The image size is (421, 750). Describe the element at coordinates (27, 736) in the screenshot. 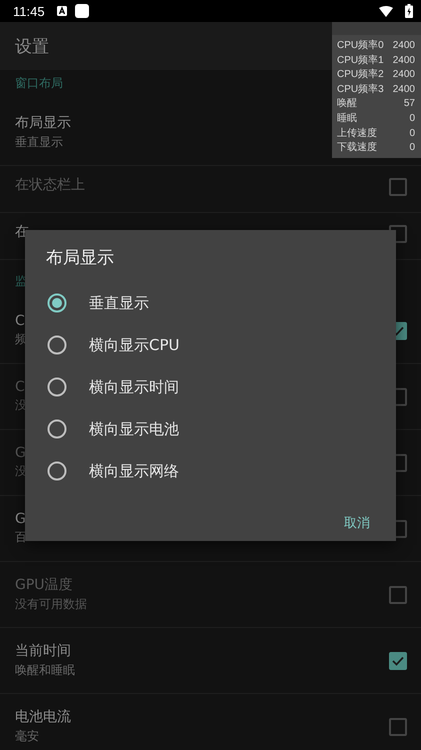

I see `setting-summary: 毫安` at that location.